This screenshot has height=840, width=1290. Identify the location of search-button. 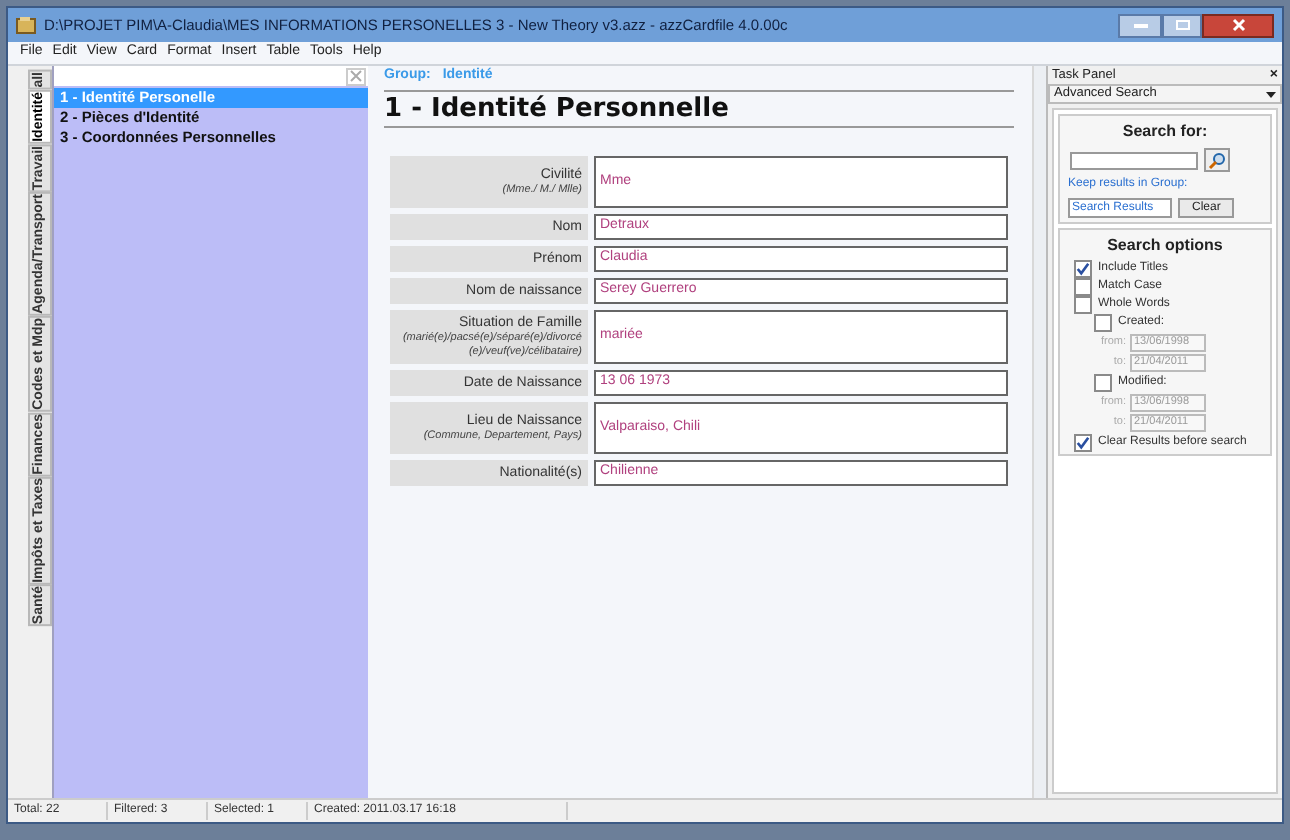
(1217, 160).